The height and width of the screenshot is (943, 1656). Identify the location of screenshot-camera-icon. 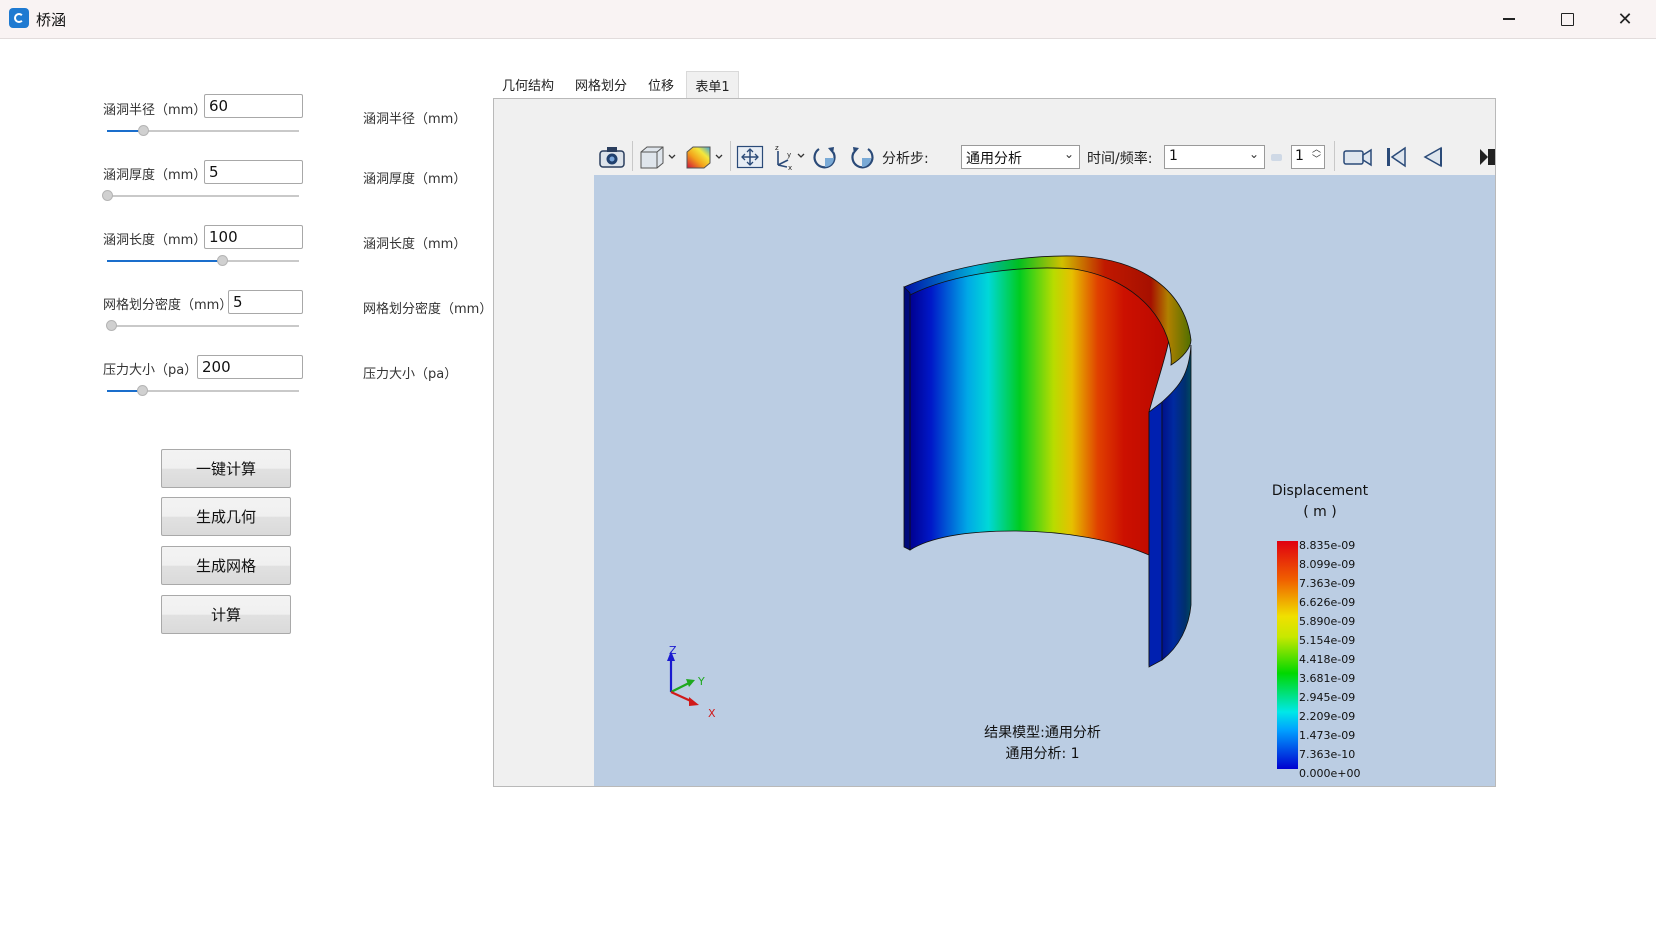
(612, 157).